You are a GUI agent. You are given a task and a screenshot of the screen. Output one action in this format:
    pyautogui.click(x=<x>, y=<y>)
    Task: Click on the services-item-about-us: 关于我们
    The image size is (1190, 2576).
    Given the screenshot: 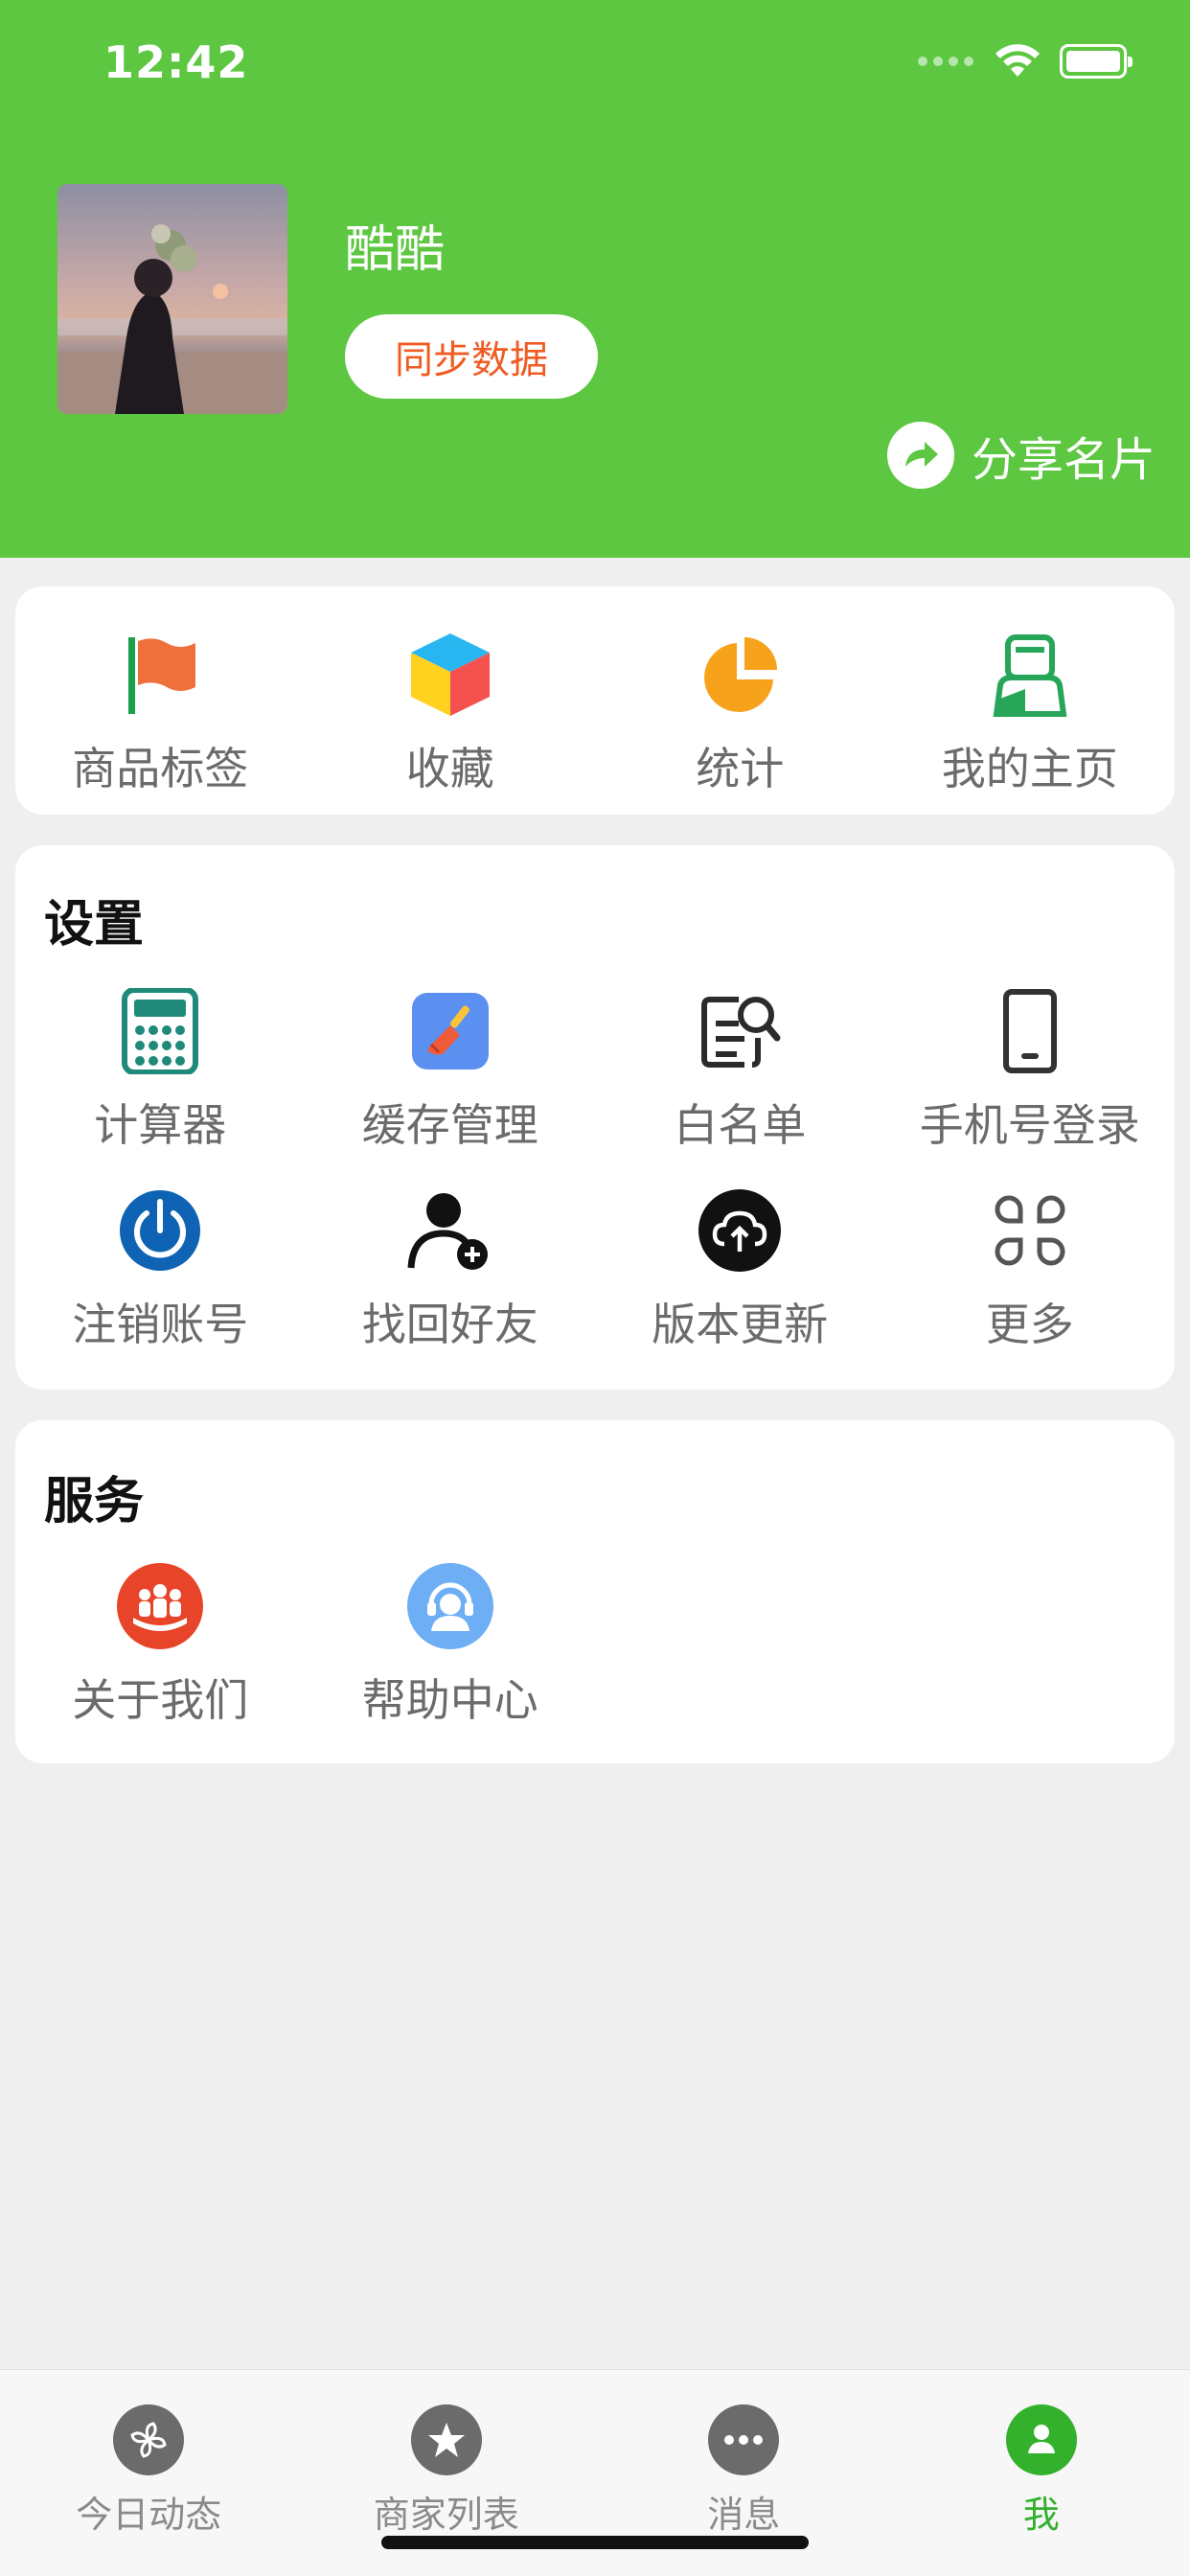 What is the action you would take?
    pyautogui.click(x=160, y=1644)
    